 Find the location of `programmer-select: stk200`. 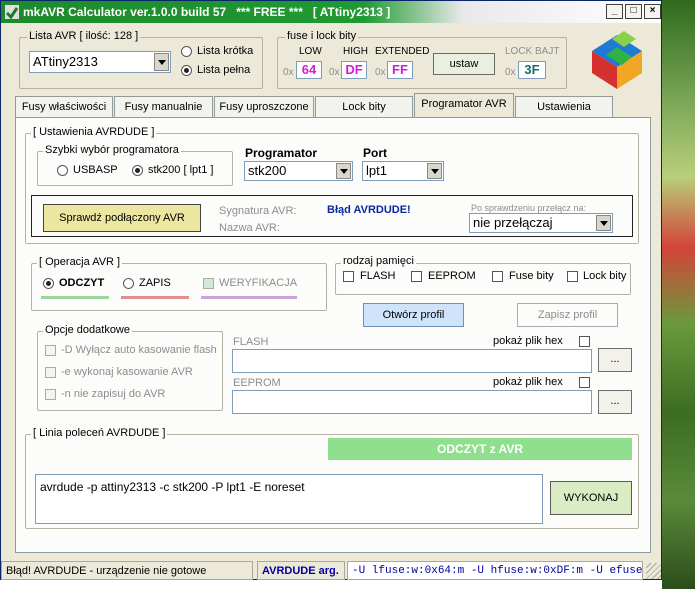

programmer-select: stk200 is located at coordinates (298, 171).